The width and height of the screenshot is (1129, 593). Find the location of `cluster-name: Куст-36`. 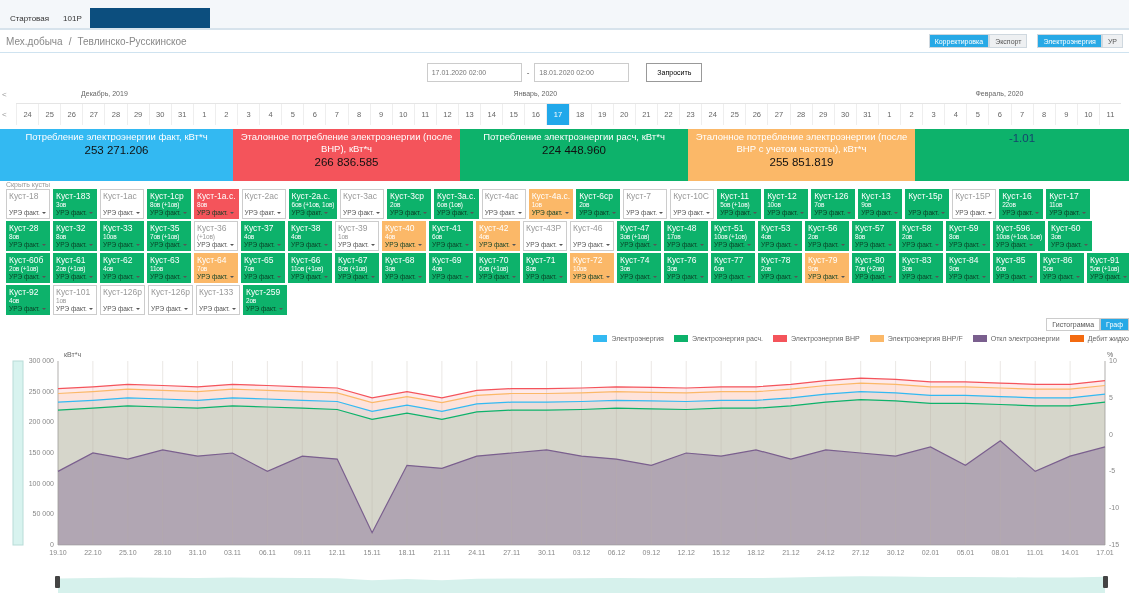

cluster-name: Куст-36 is located at coordinates (212, 228).